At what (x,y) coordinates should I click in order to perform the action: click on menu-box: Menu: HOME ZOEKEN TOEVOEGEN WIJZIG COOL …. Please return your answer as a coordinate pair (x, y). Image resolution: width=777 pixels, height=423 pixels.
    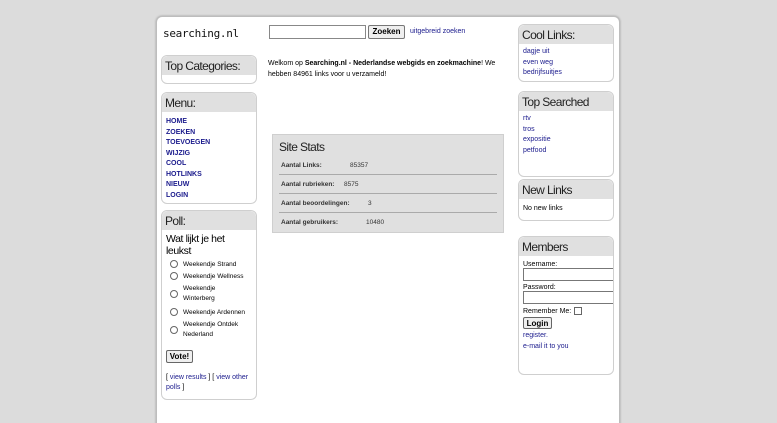
    Looking at the image, I should click on (209, 148).